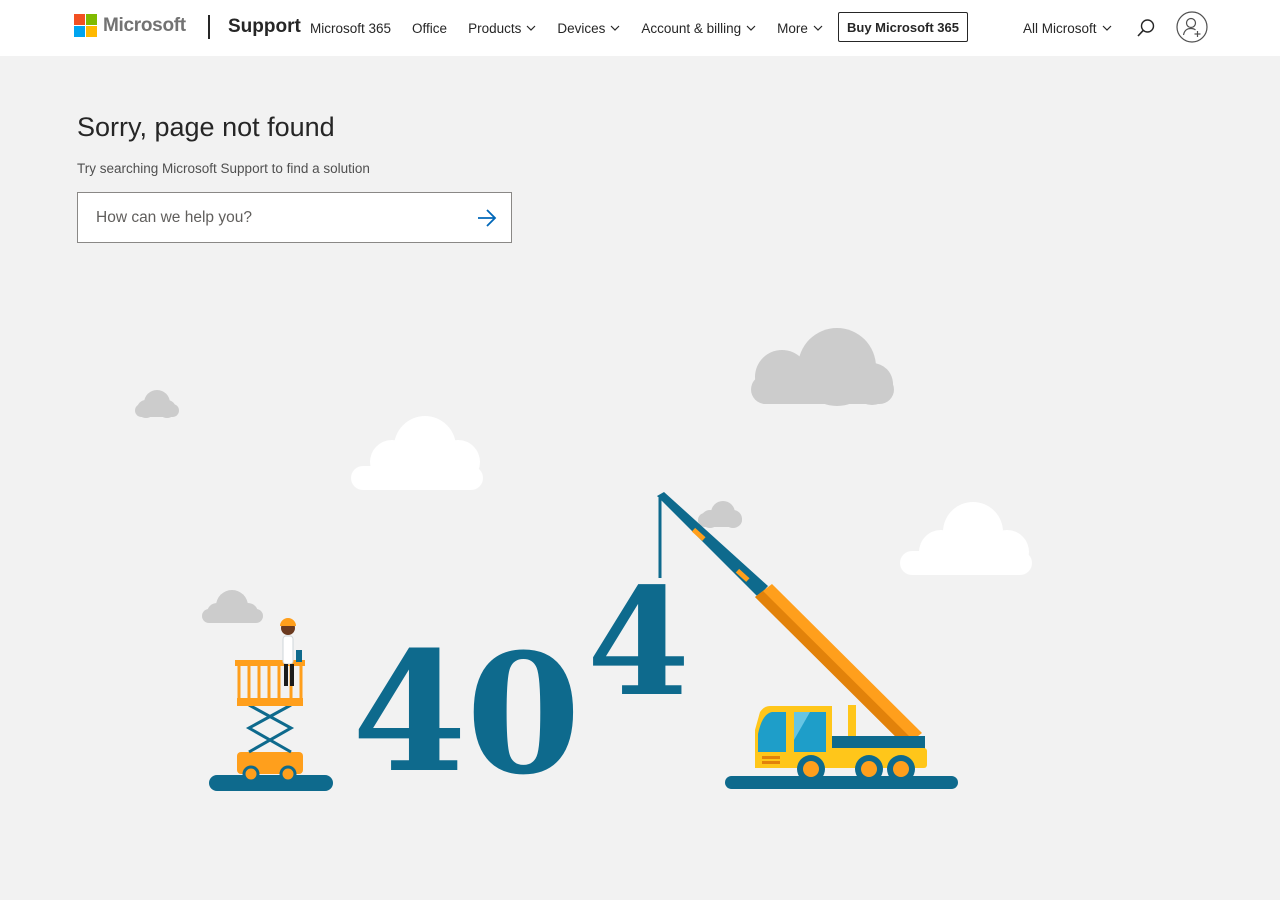 The image size is (1280, 900). Describe the element at coordinates (429, 28) in the screenshot. I see `nav-item-office: Office` at that location.